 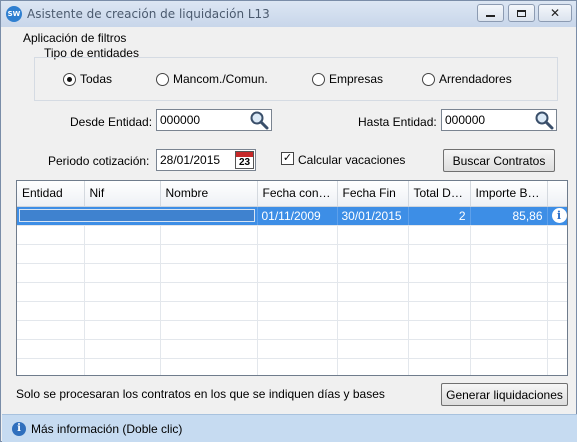 I want to click on calendar-day: 23, so click(x=244, y=162).